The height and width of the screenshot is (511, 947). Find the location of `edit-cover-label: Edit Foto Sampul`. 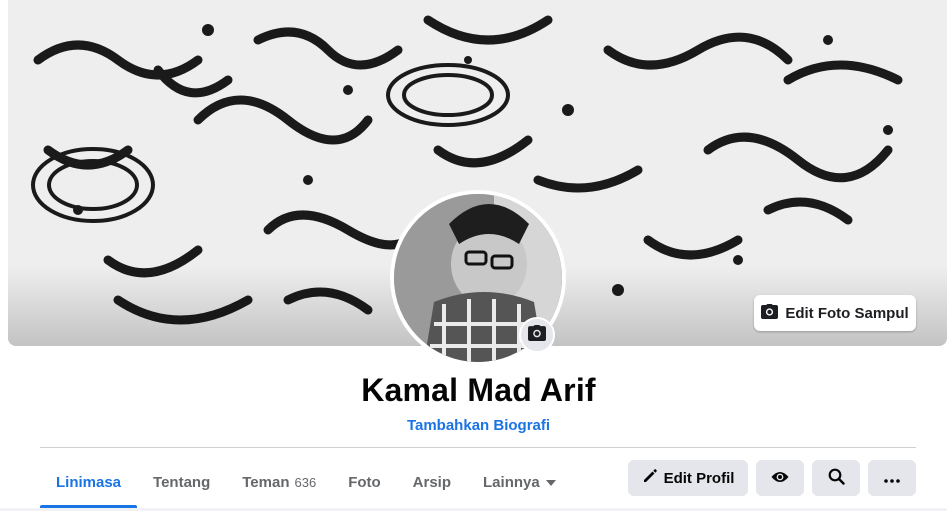

edit-cover-label: Edit Foto Sampul is located at coordinates (847, 313).